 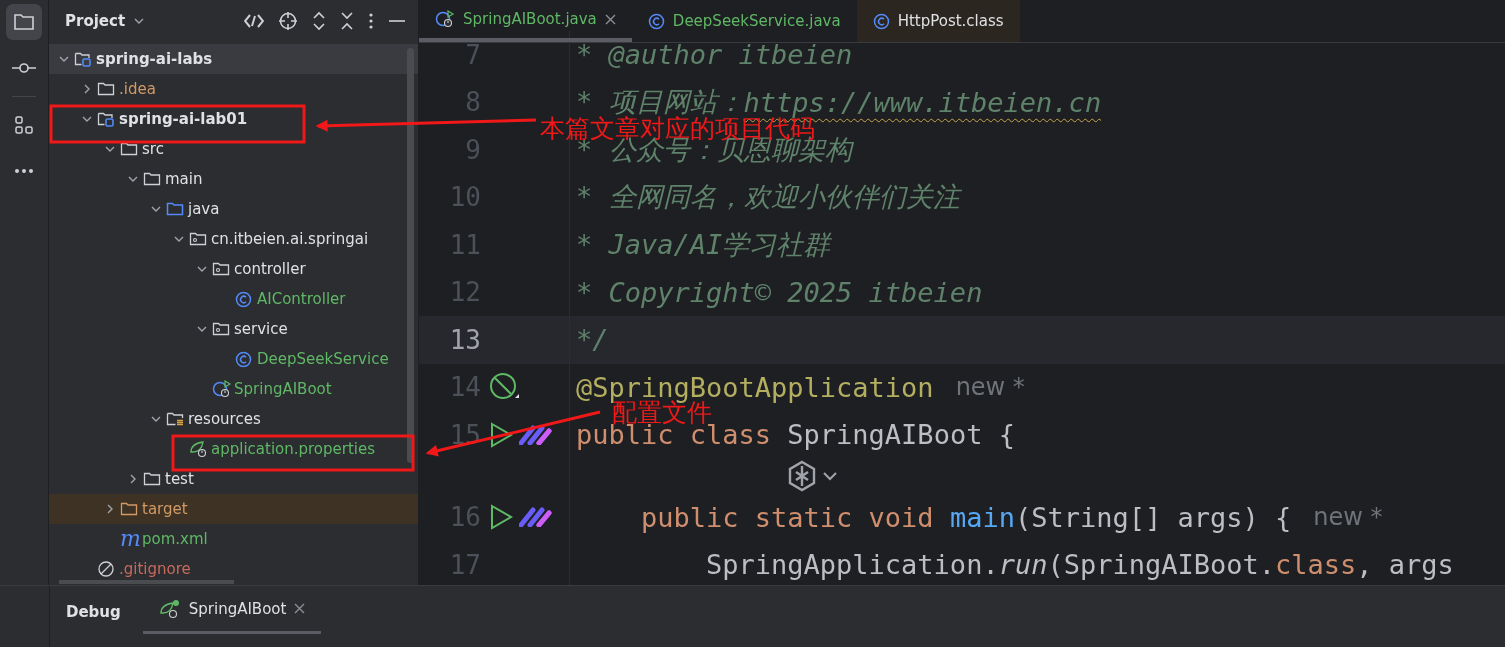 I want to click on tree-label: main, so click(x=184, y=179).